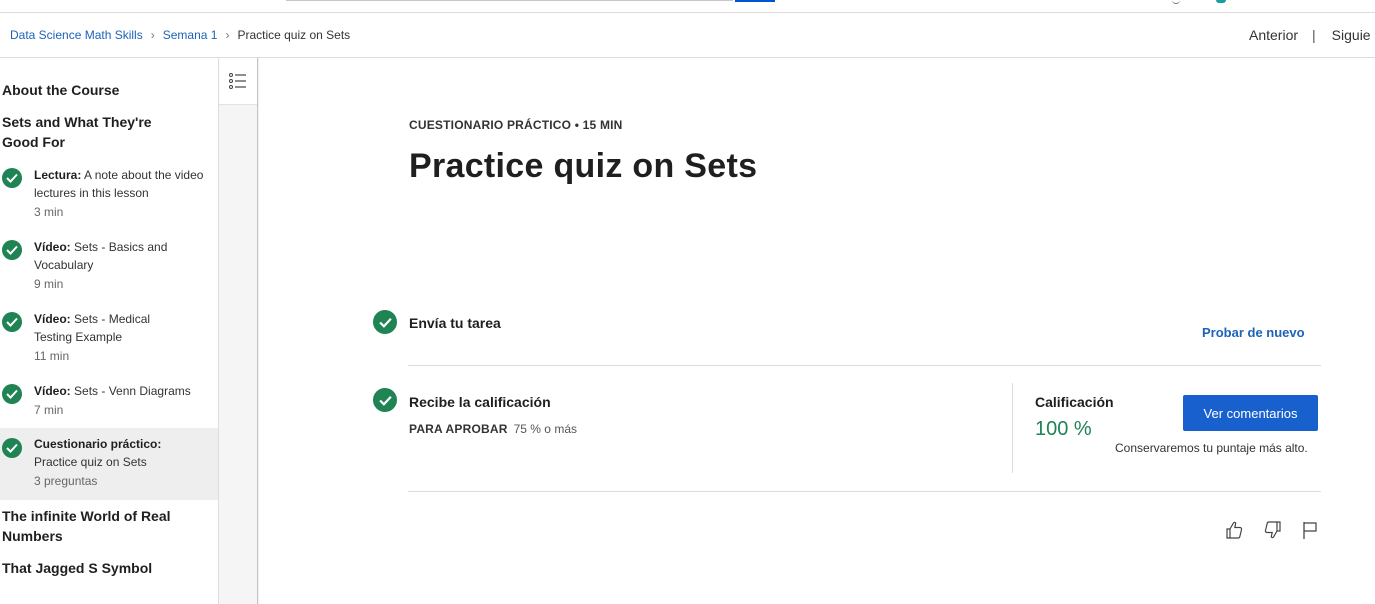 The height and width of the screenshot is (604, 1375). Describe the element at coordinates (102, 568) in the screenshot. I see `section-jagged-s-symbol: That Jagged S Symbol` at that location.